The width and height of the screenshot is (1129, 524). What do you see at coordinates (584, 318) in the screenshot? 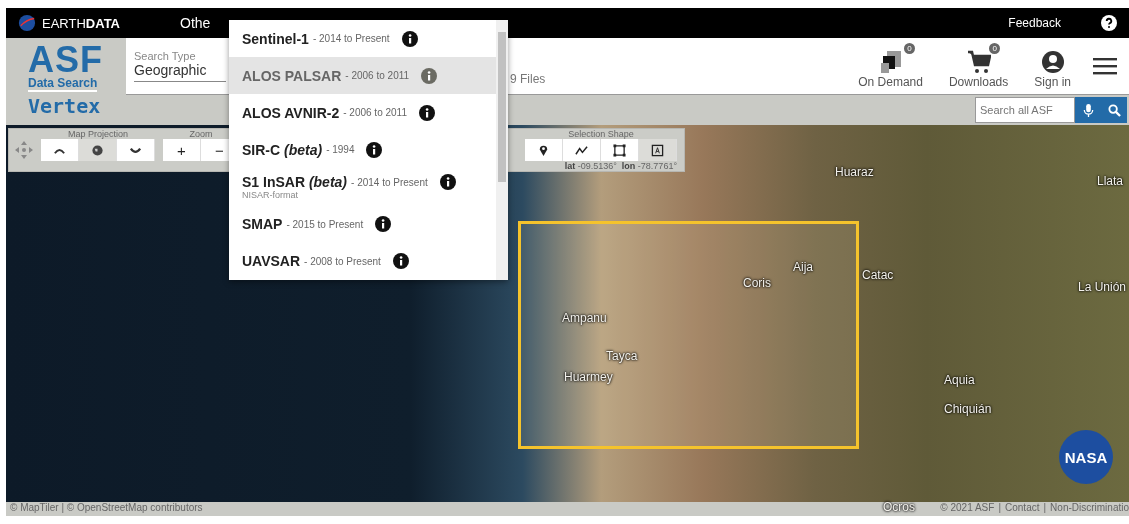
I see `place-label: Ampanu` at bounding box center [584, 318].